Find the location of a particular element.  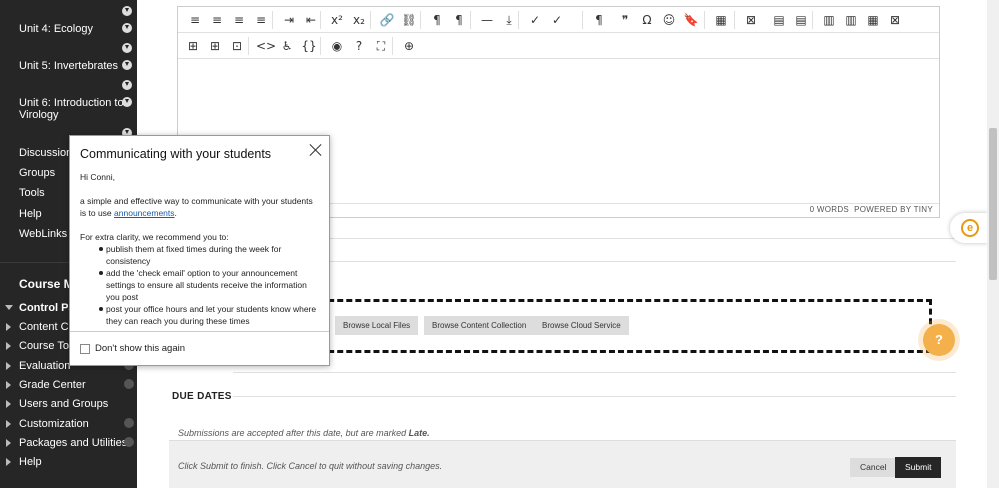

triangle-down-icon is located at coordinates (9, 307).